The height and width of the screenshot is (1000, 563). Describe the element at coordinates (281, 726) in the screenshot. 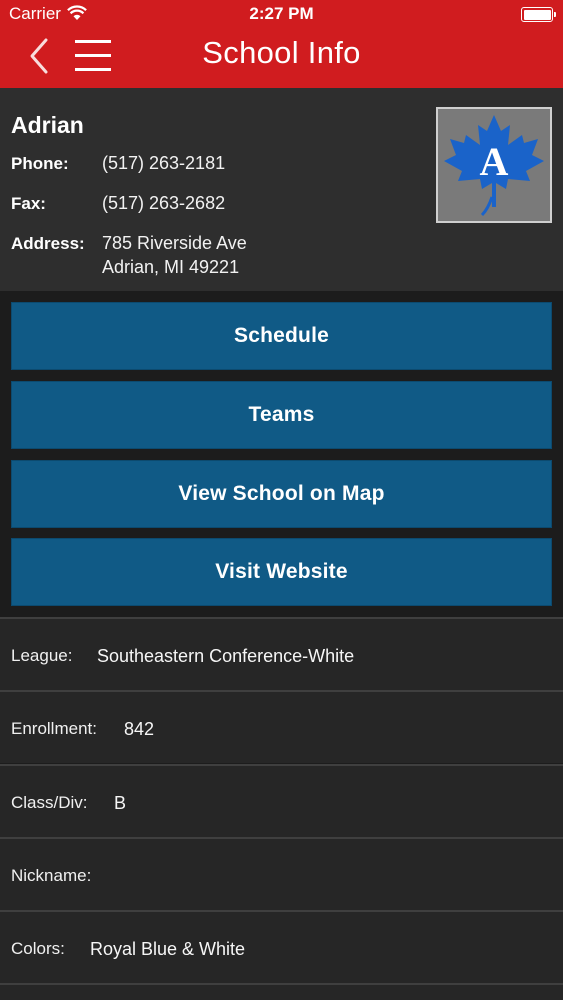

I see `detail-row-enrollment: Enrollment: 842` at that location.